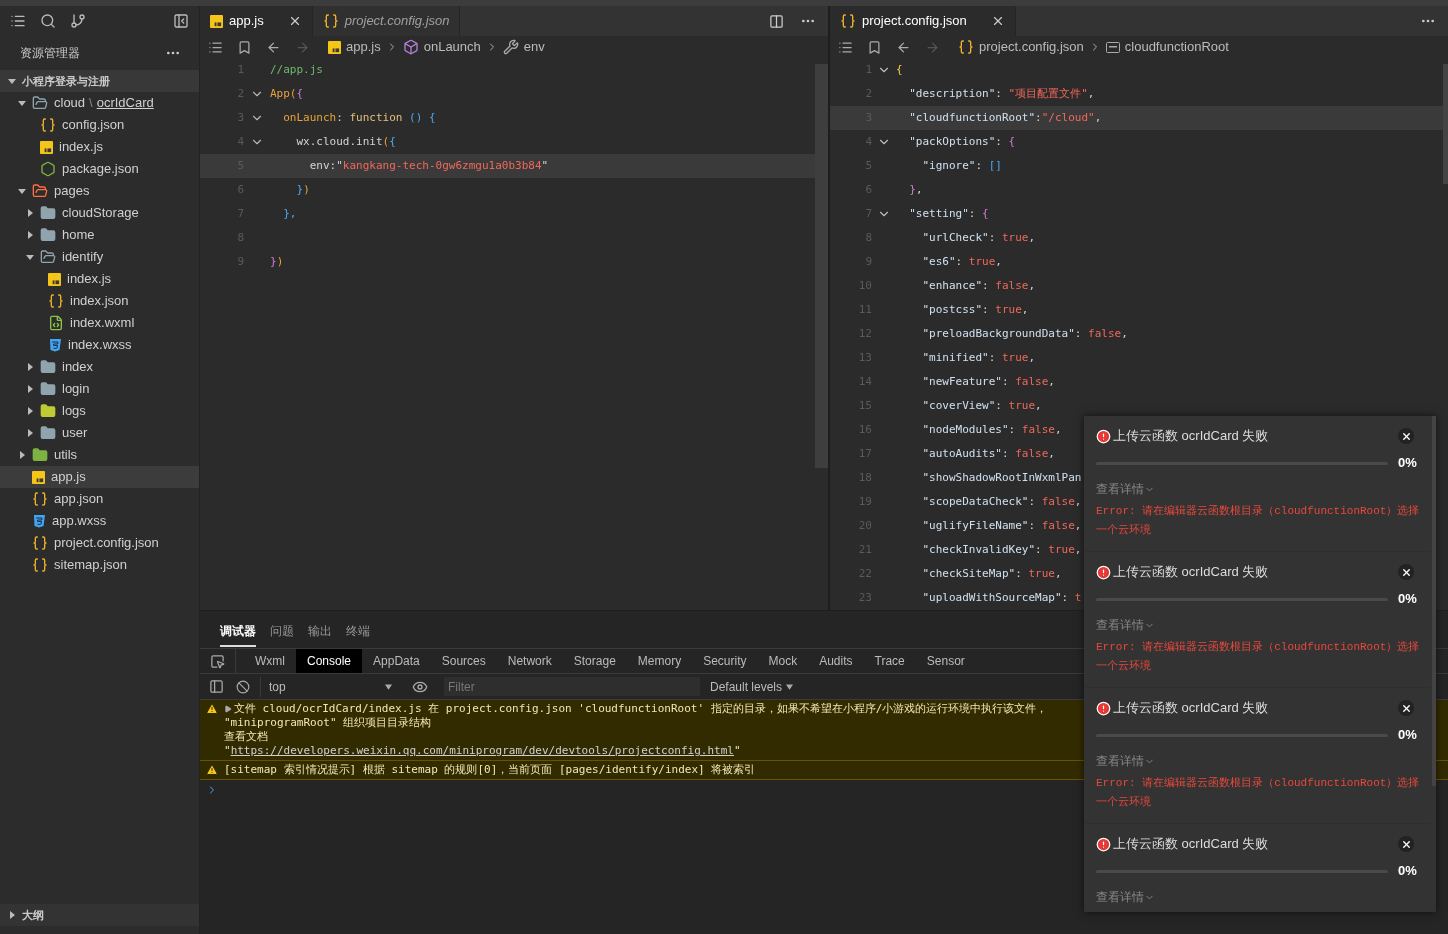 The height and width of the screenshot is (934, 1448). What do you see at coordinates (1001, 477) in the screenshot?
I see `code-line: "showShadowRootInWxmlPan` at bounding box center [1001, 477].